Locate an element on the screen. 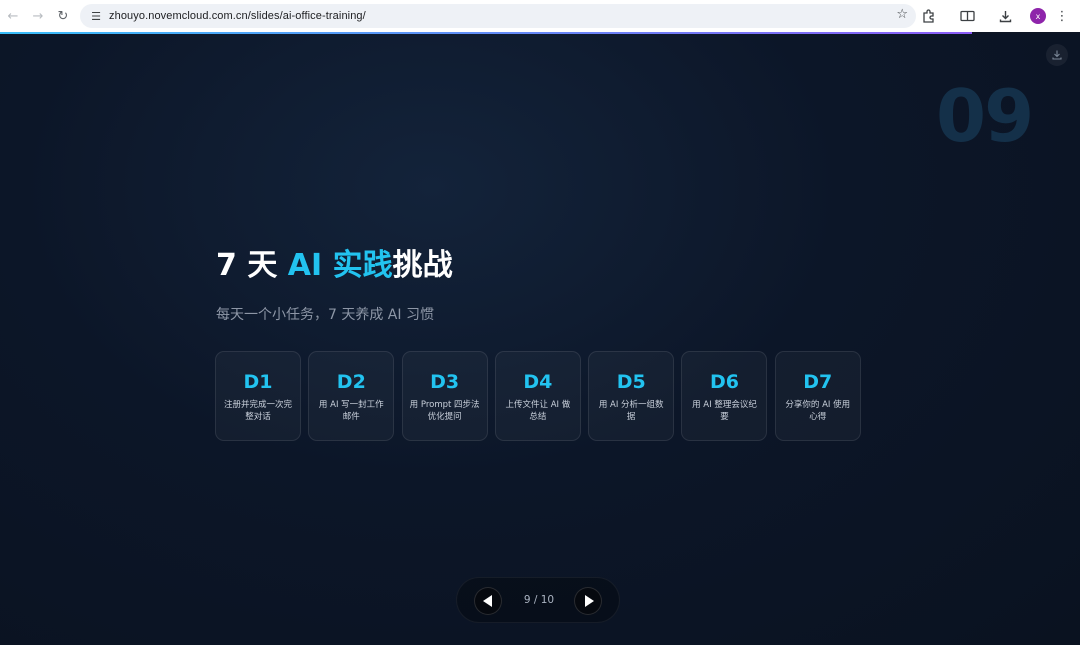 The height and width of the screenshot is (645, 1080). day-card: D1 注册并完成一次完整对话 is located at coordinates (258, 396).